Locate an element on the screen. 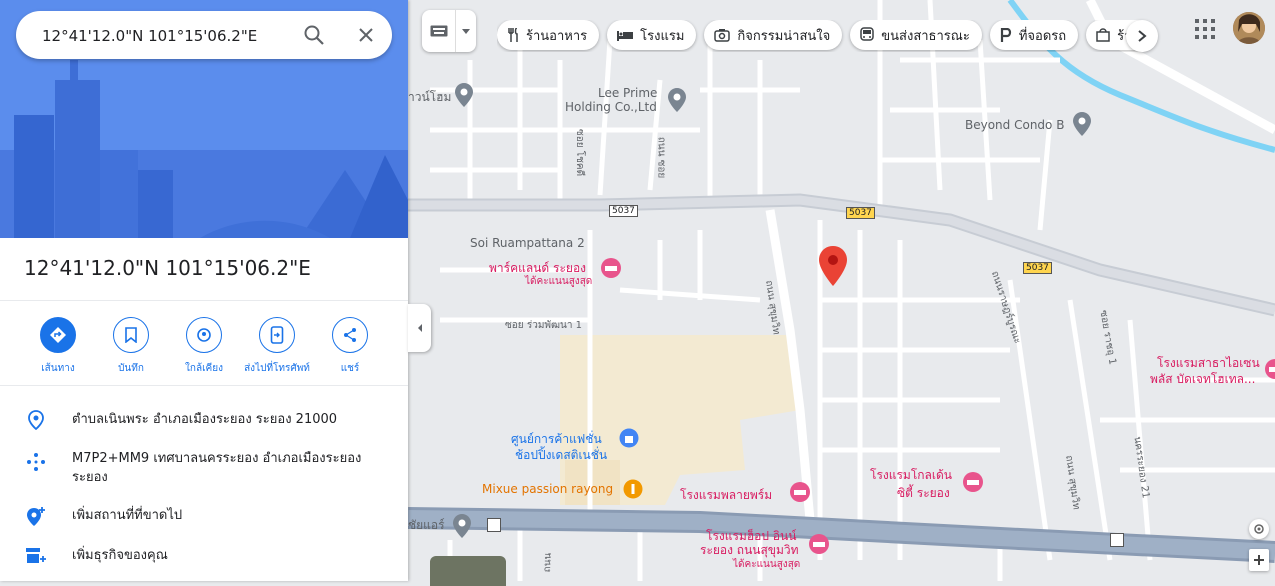 This screenshot has height=586, width=1275. chip-things-to-do: กิจกรรมน่าสนใจ is located at coordinates (773, 35).